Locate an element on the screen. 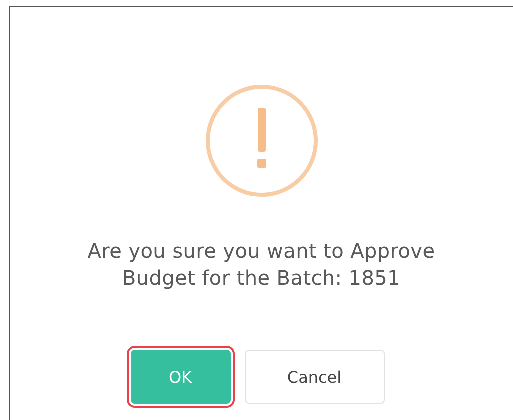  confirmation-message: Are you sure you want to Approve Budget for the Batch: 1851 is located at coordinates (261, 265).